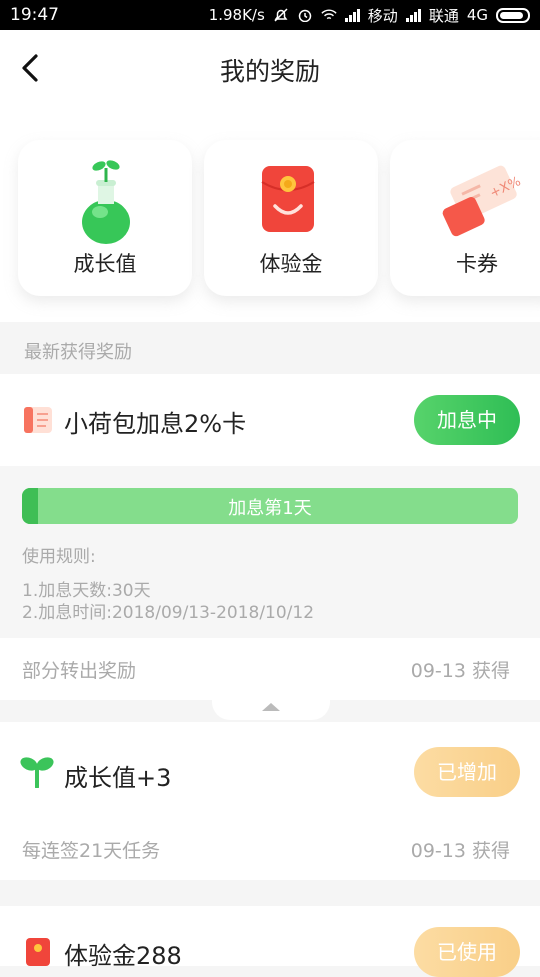  I want to click on status-pill-added: 已增加, so click(467, 772).